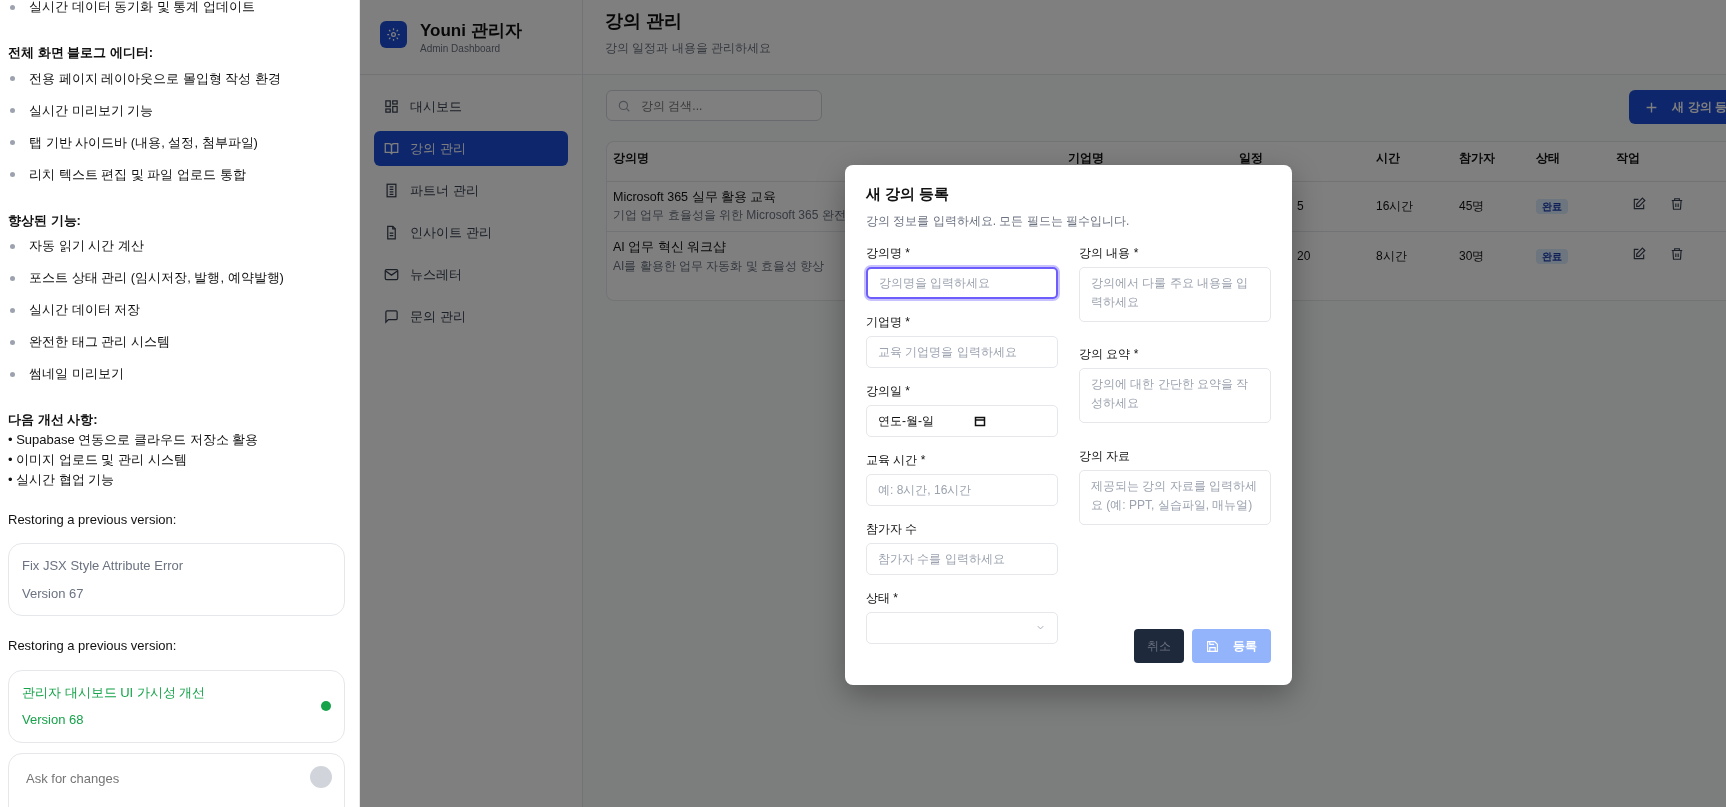 Image resolution: width=1726 pixels, height=807 pixels. What do you see at coordinates (471, 274) in the screenshot?
I see `nav-item: 뉴스레터` at bounding box center [471, 274].